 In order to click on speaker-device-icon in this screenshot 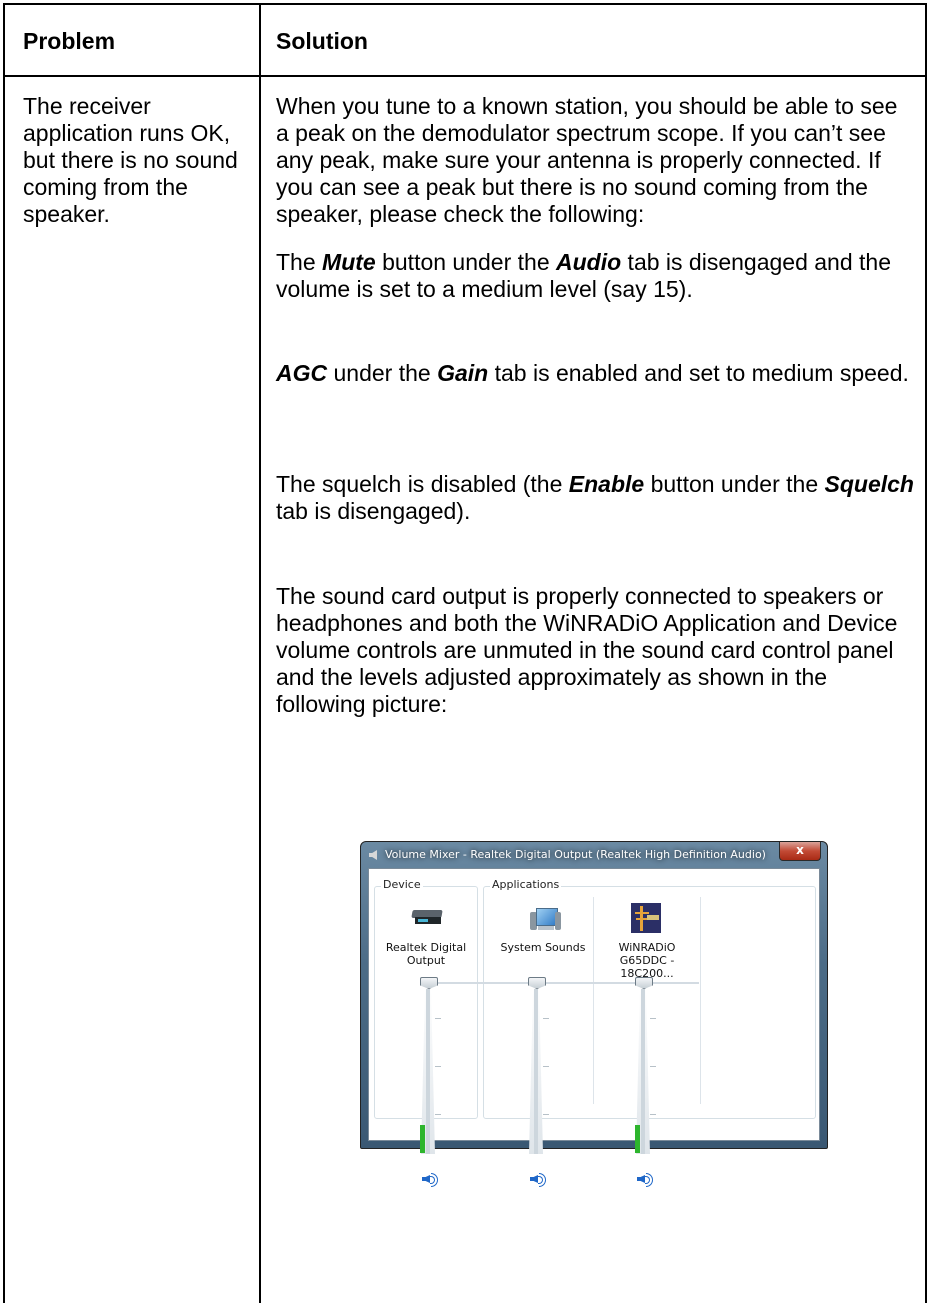, I will do `click(427, 917)`.